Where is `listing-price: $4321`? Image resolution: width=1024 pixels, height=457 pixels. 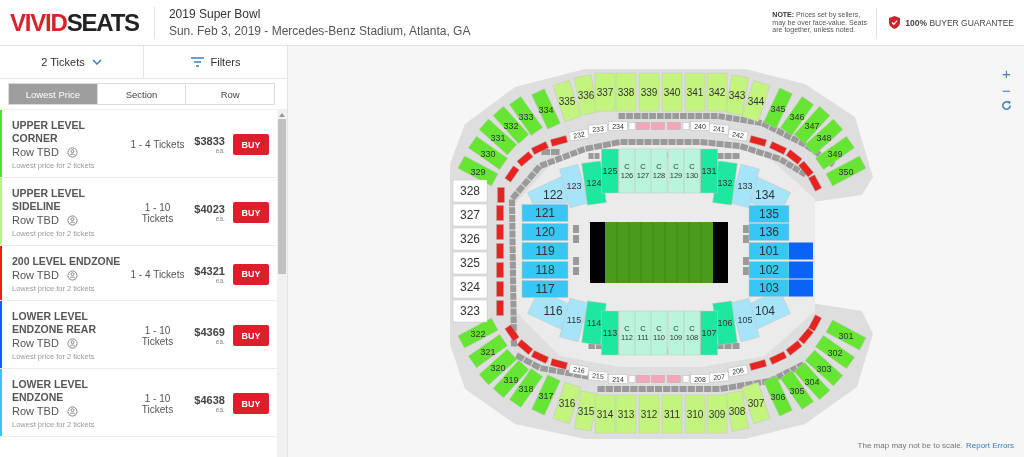
listing-price: $4321 is located at coordinates (209, 270).